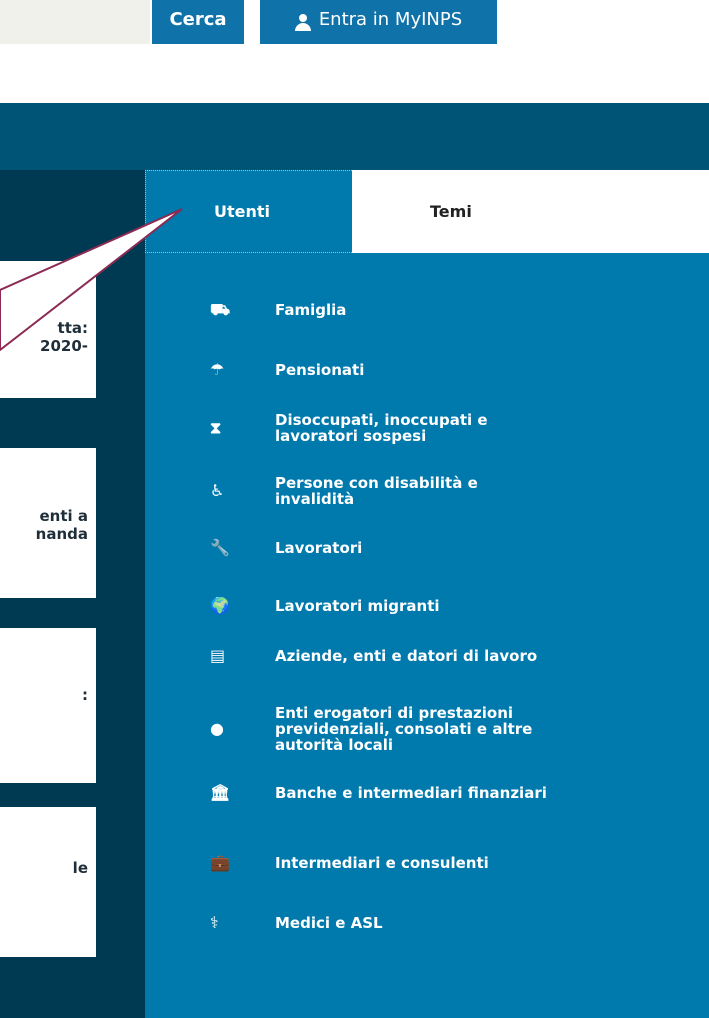 The width and height of the screenshot is (709, 1018). Describe the element at coordinates (220, 309) in the screenshot. I see `stroller-icon: ⛟` at that location.